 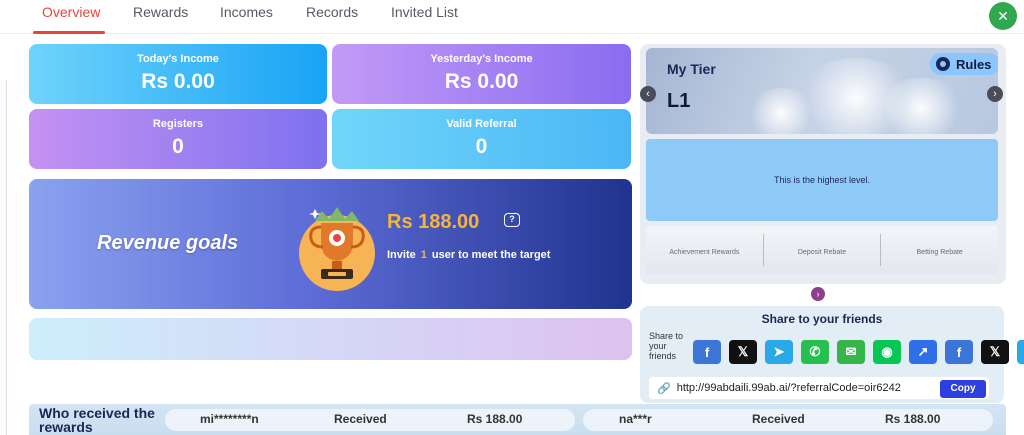 I want to click on rules-button: Rules, so click(x=964, y=64).